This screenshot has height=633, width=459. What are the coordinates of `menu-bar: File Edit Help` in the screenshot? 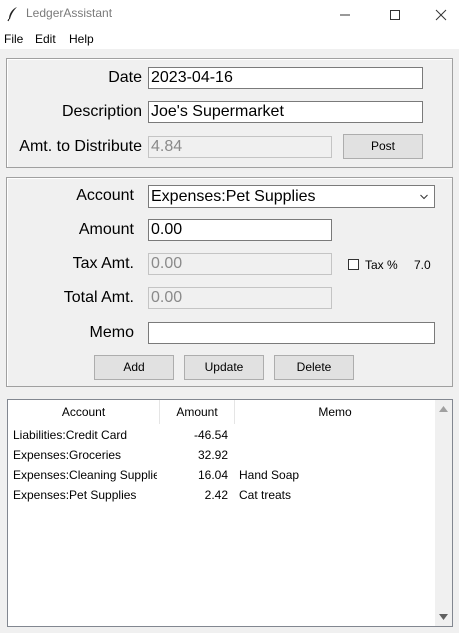 It's located at (229, 39).